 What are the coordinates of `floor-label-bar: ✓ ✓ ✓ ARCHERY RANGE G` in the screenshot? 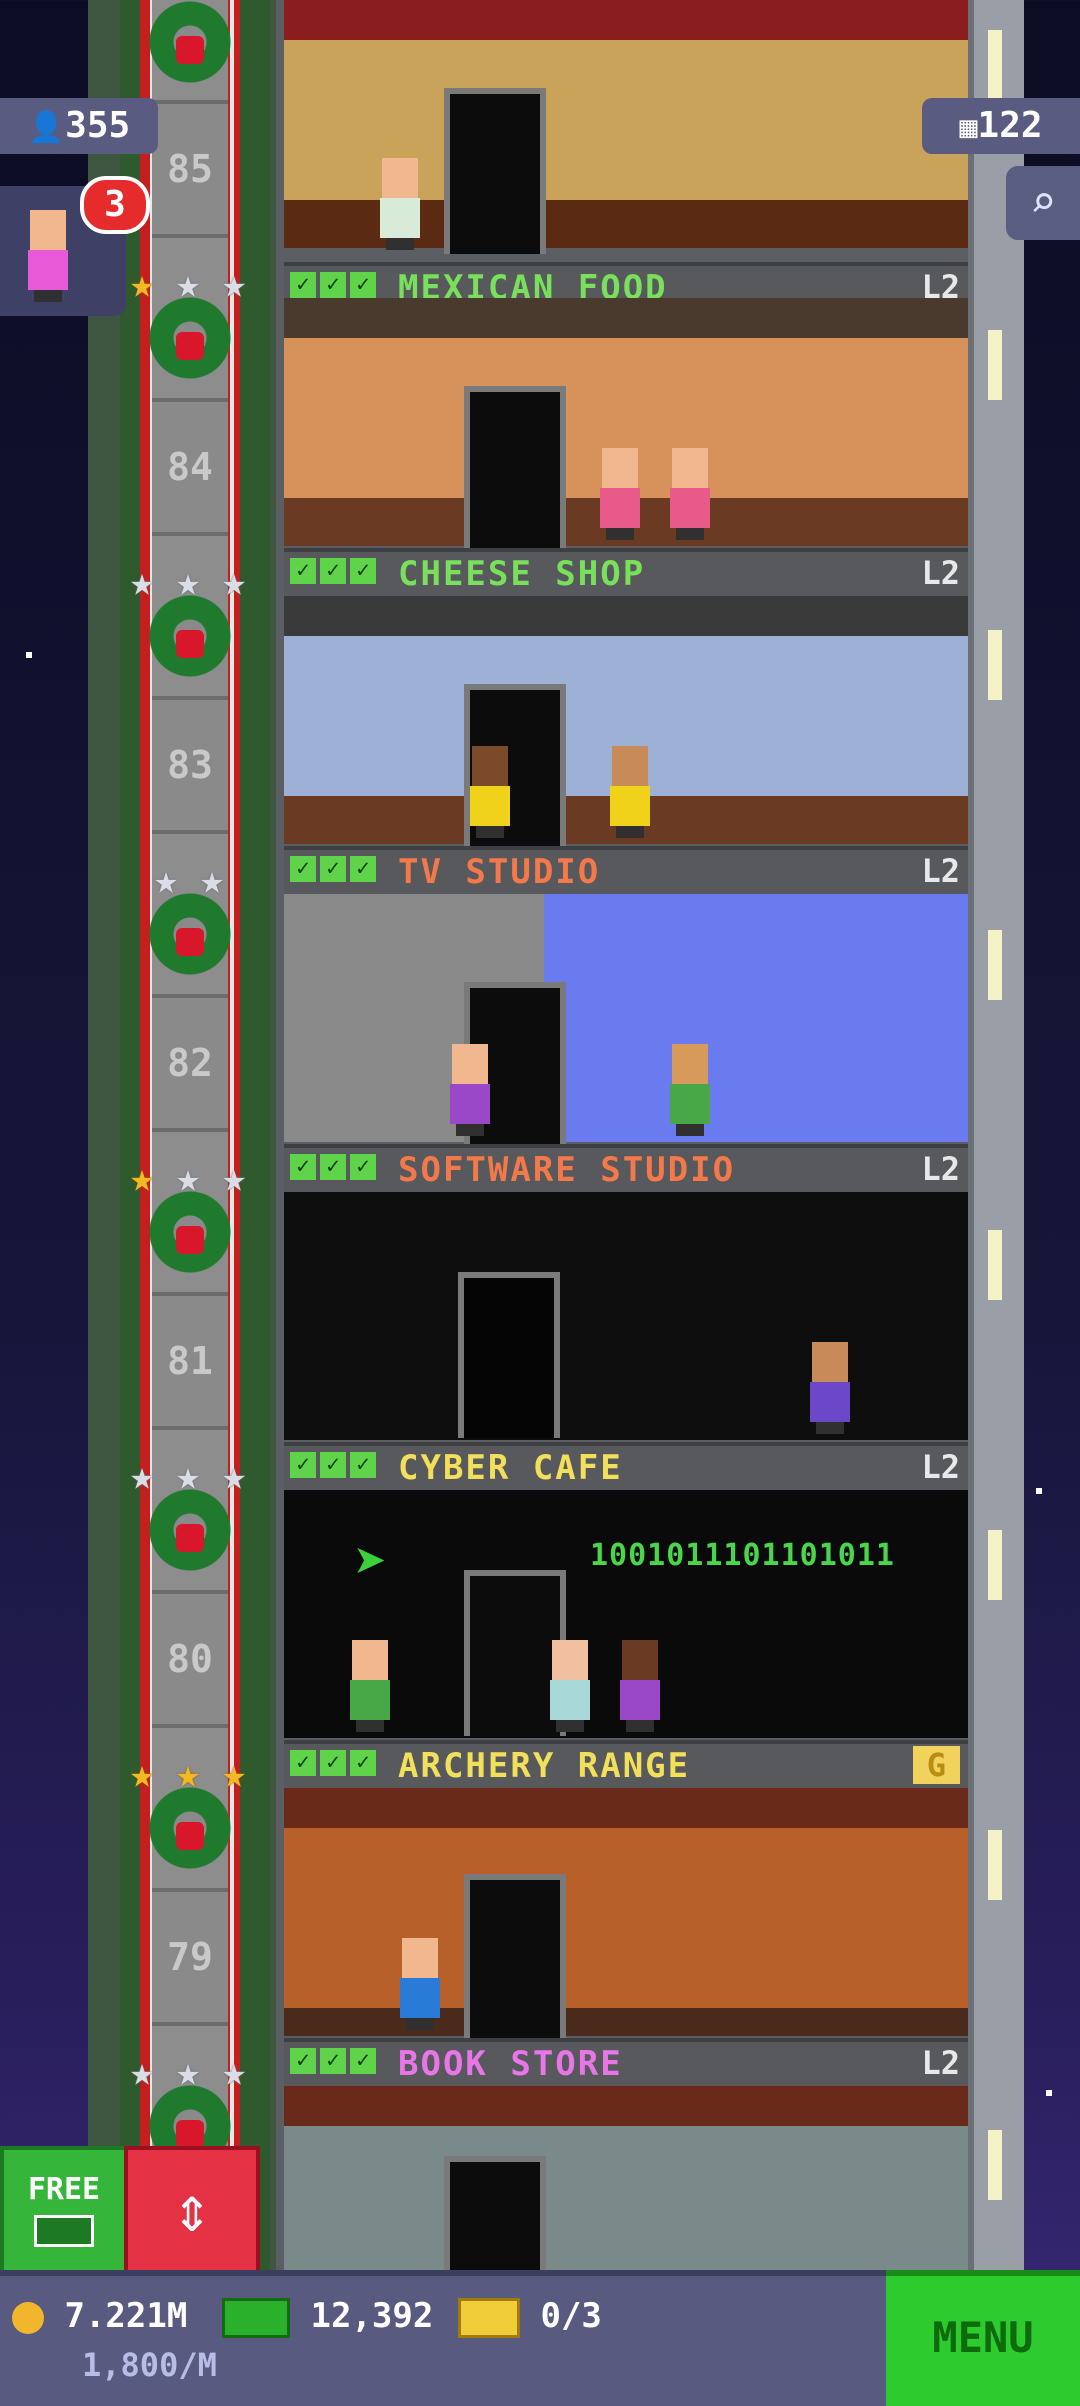 It's located at (626, 1764).